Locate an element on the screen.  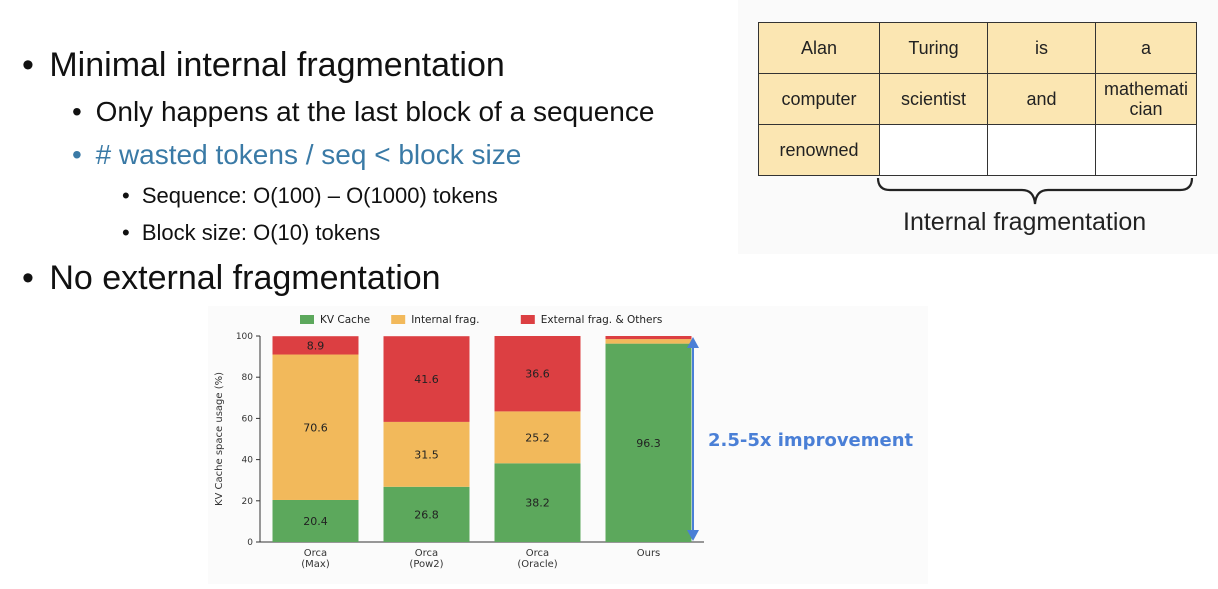
y-tick-label: 20 is located at coordinates (248, 502).